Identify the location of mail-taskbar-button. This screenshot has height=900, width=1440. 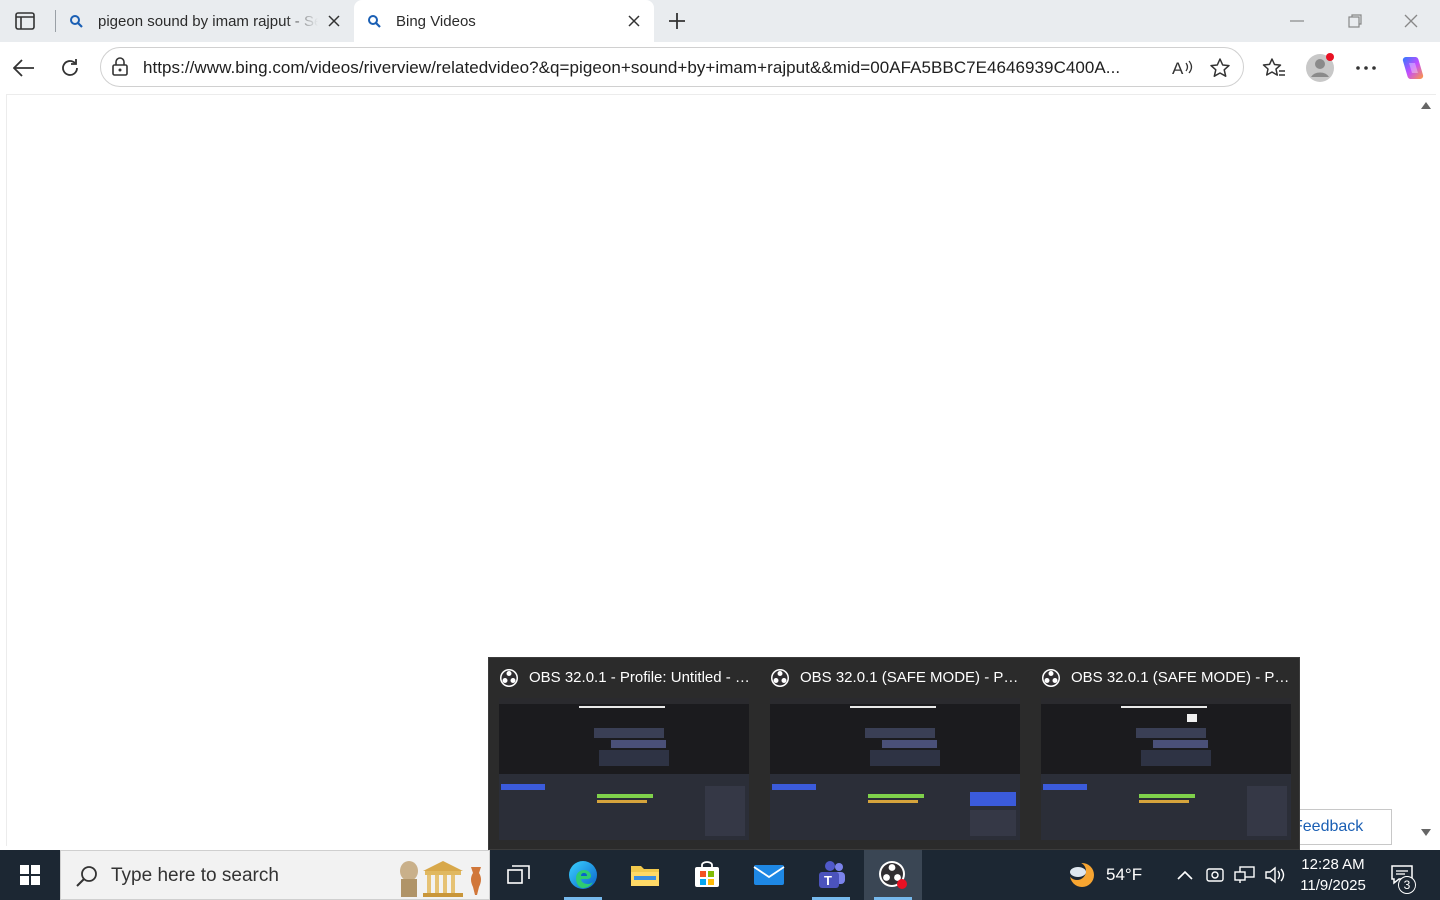
(769, 875).